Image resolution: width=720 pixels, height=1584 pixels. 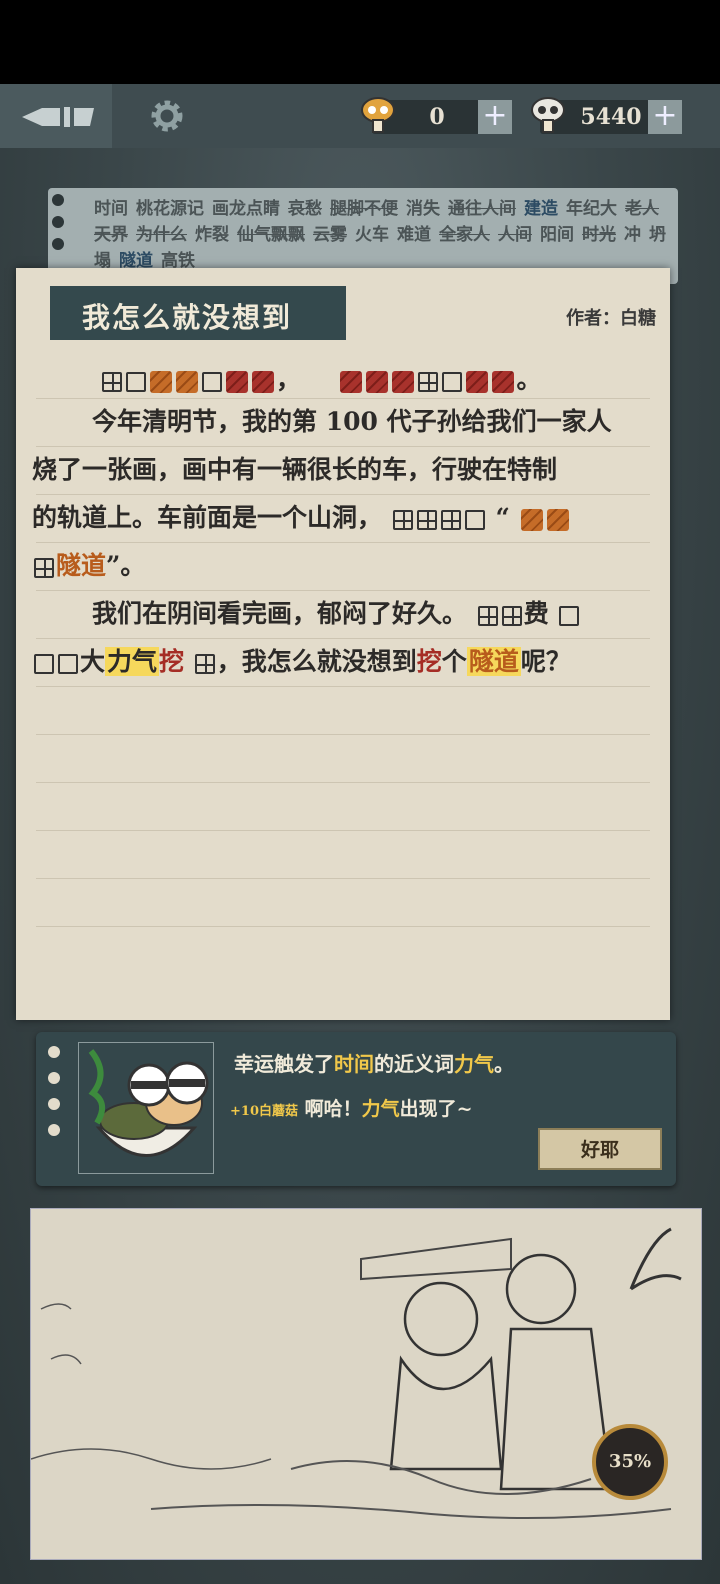 I want to click on top-bar: 0 + 5440 +, so click(x=360, y=116).